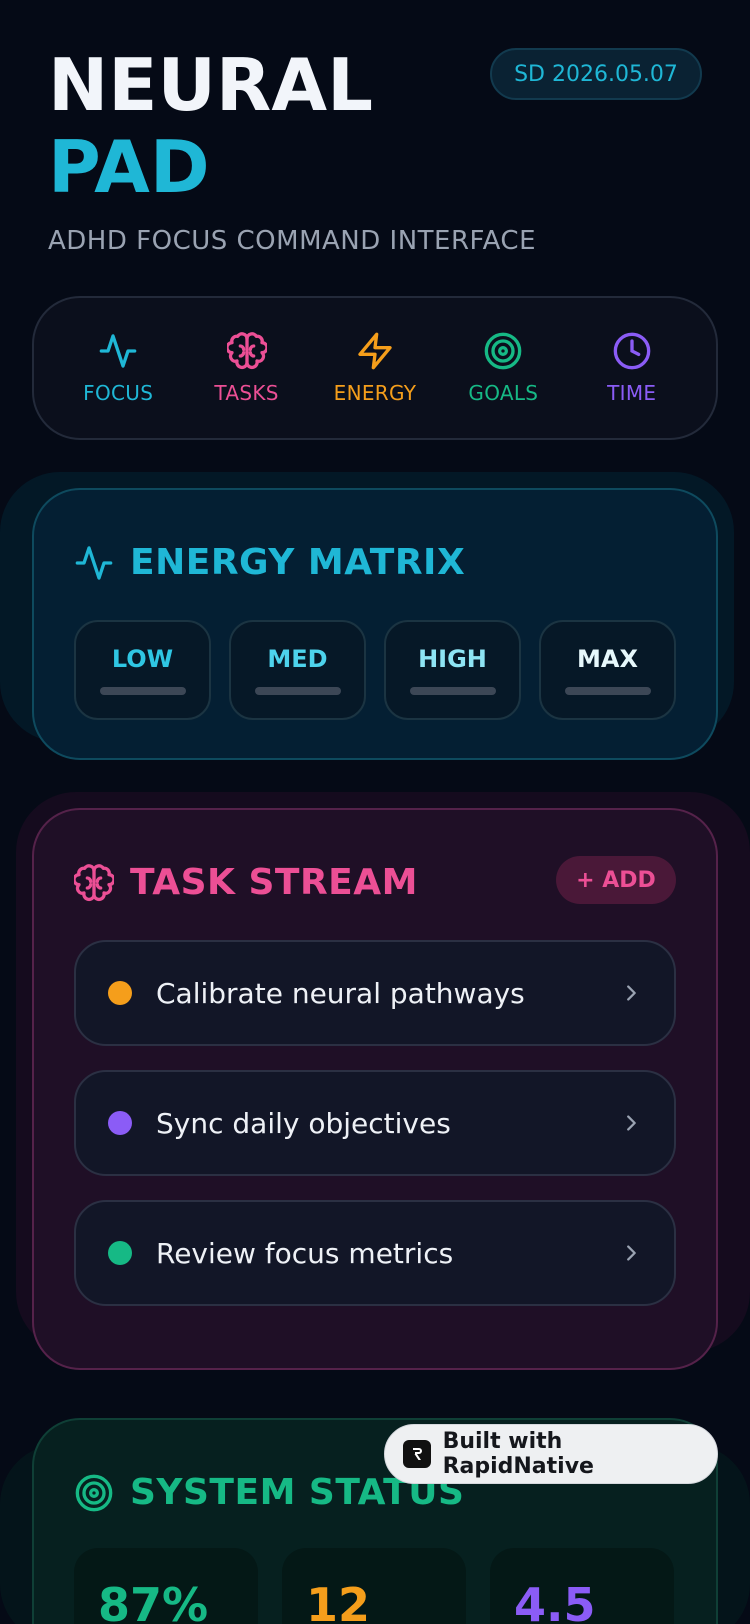 The width and height of the screenshot is (750, 1624). Describe the element at coordinates (338, 1601) in the screenshot. I see `stat-value: 12` at that location.